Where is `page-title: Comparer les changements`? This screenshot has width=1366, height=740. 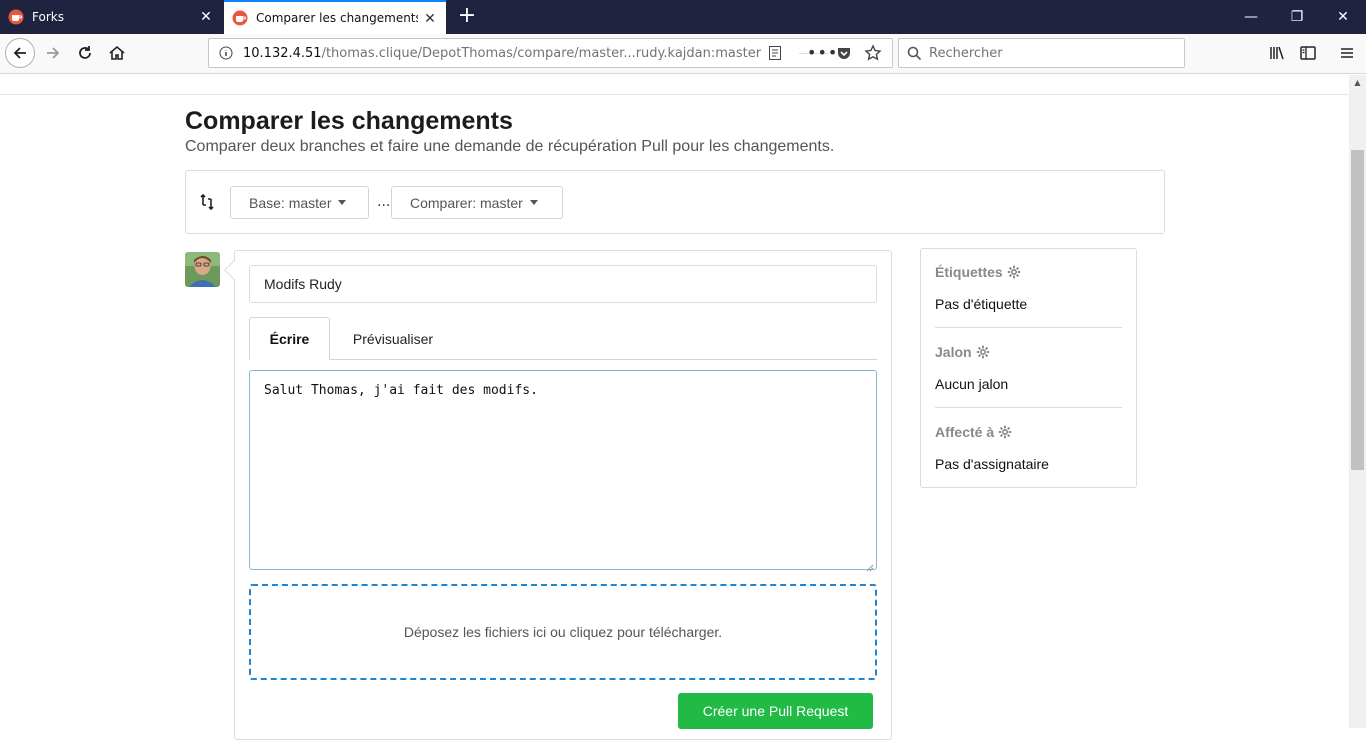 page-title: Comparer les changements is located at coordinates (349, 121).